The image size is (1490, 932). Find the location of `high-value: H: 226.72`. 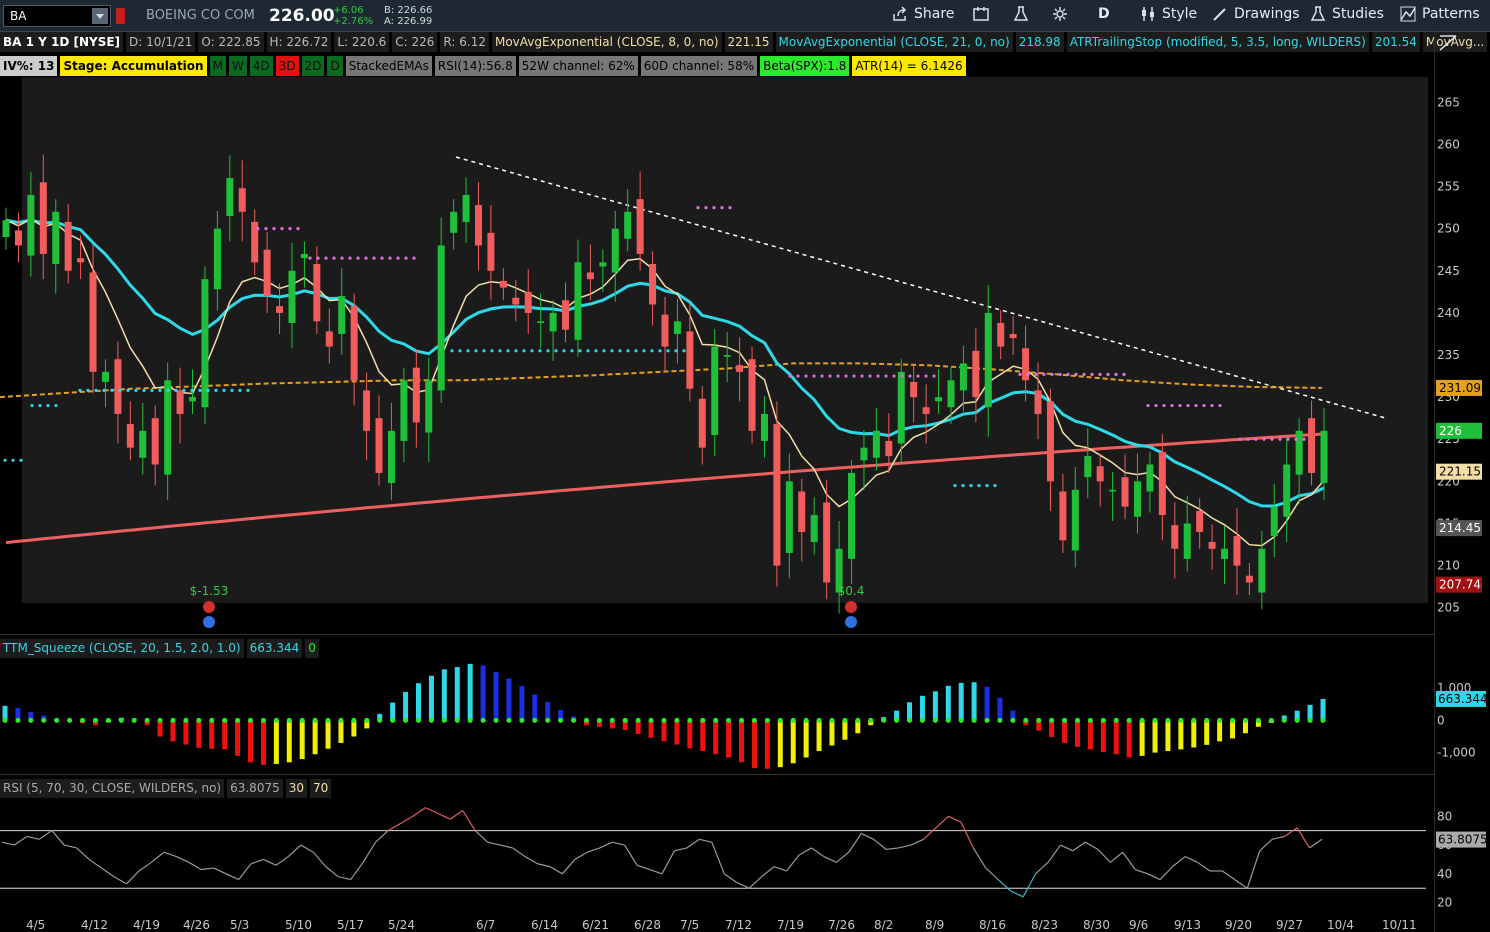

high-value: H: 226.72 is located at coordinates (299, 42).